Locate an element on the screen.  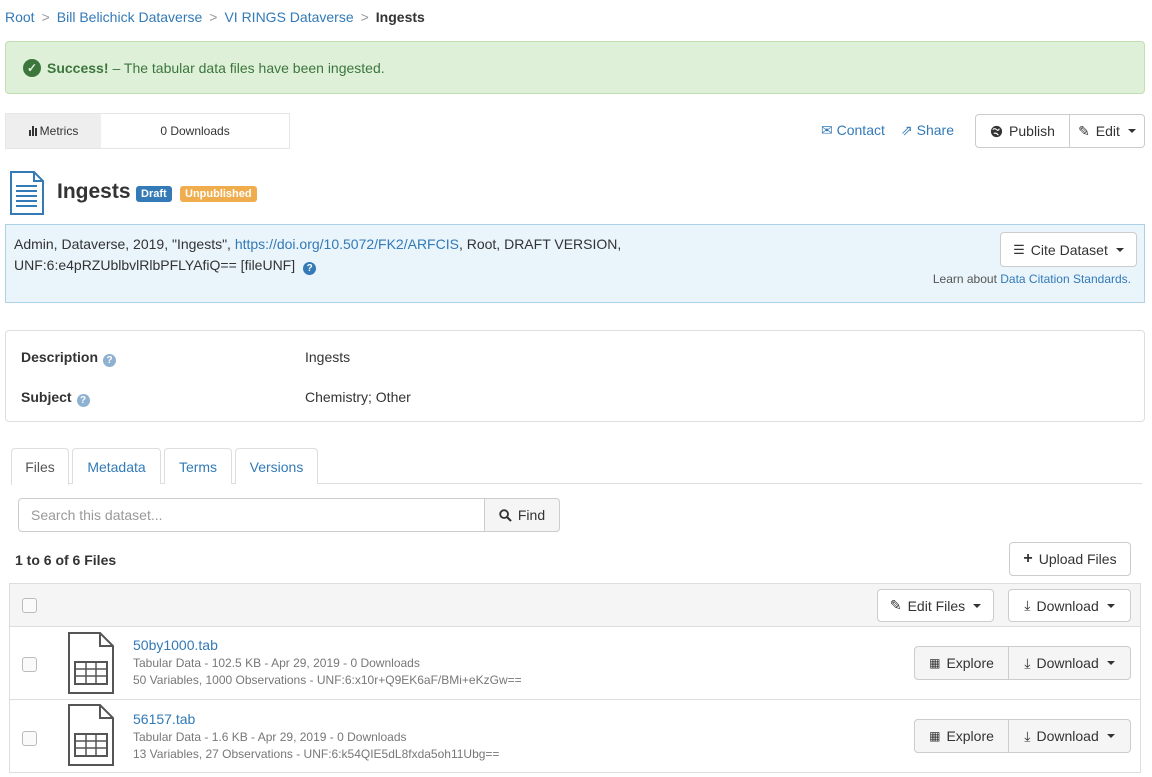
citation-unf: UNF:6:e4pRZUblbvlRlbPFLYAfiQ== [fileUNF] is located at coordinates (155, 265).